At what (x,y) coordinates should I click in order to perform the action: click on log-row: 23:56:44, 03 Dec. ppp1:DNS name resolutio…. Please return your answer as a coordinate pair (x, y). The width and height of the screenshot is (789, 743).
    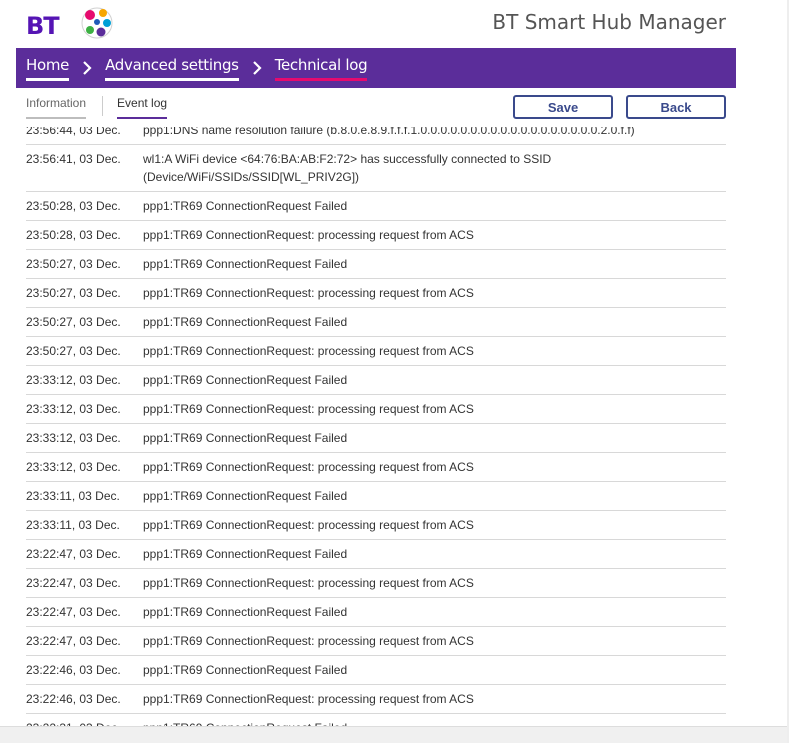
    Looking at the image, I should click on (376, 136).